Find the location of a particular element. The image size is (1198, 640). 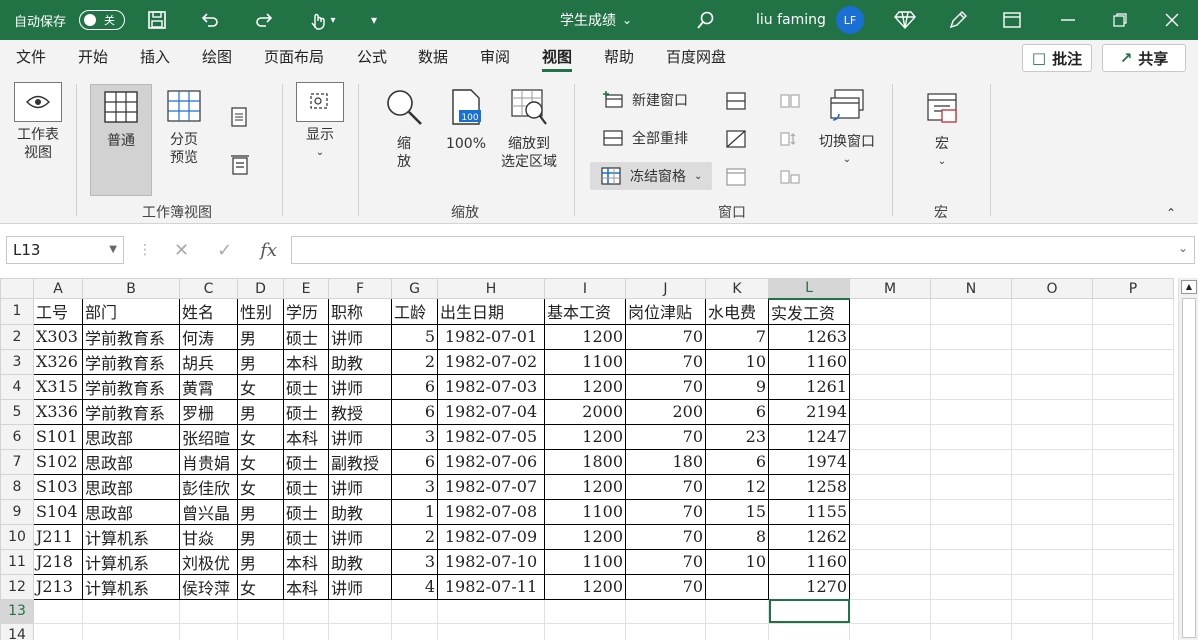

column-header-a: A is located at coordinates (58, 288).